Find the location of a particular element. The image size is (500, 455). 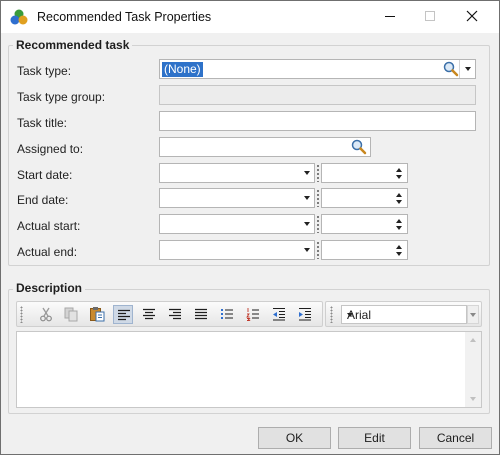

start-date-label: Start date: is located at coordinates (45, 175).